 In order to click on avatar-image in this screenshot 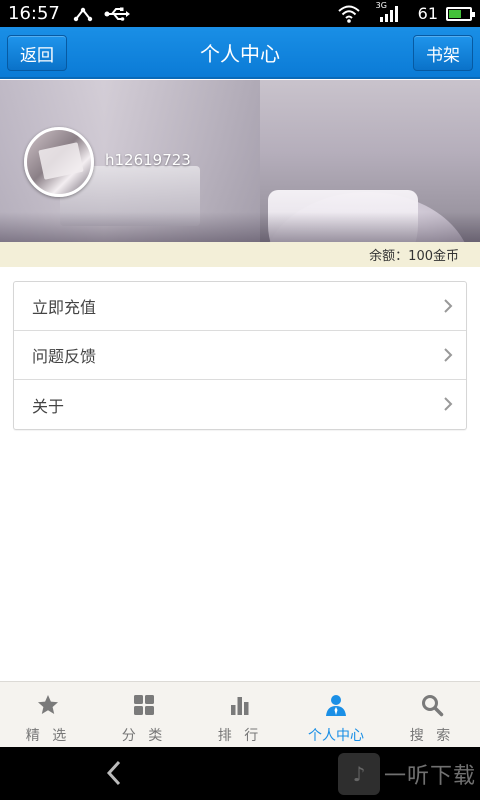, I will do `click(61, 161)`.